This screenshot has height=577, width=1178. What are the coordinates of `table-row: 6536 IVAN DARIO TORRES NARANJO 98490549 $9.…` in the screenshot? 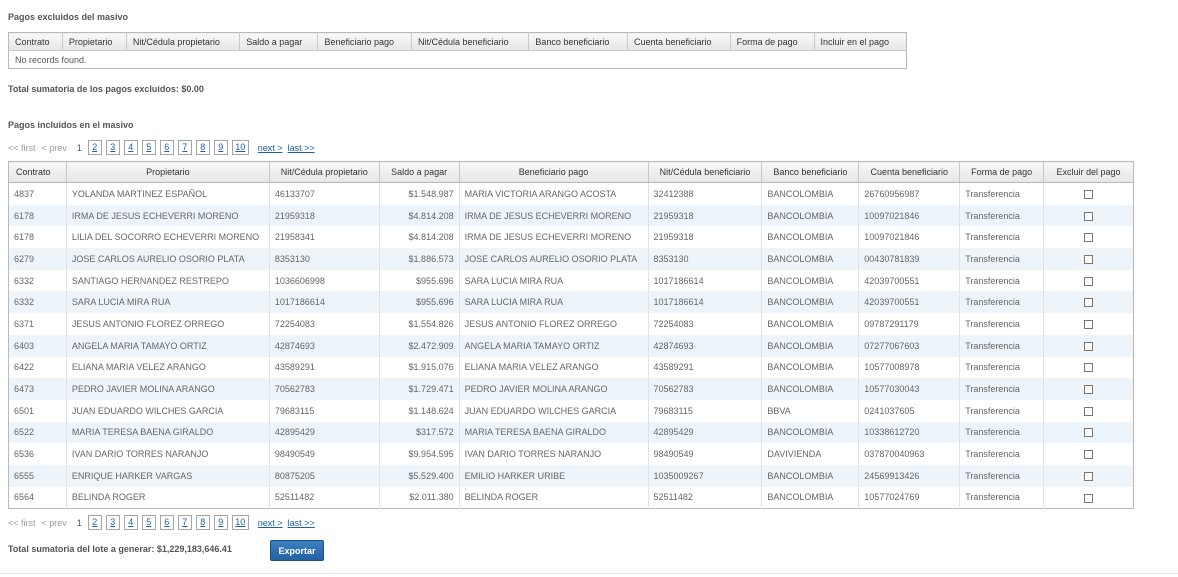 It's located at (571, 454).